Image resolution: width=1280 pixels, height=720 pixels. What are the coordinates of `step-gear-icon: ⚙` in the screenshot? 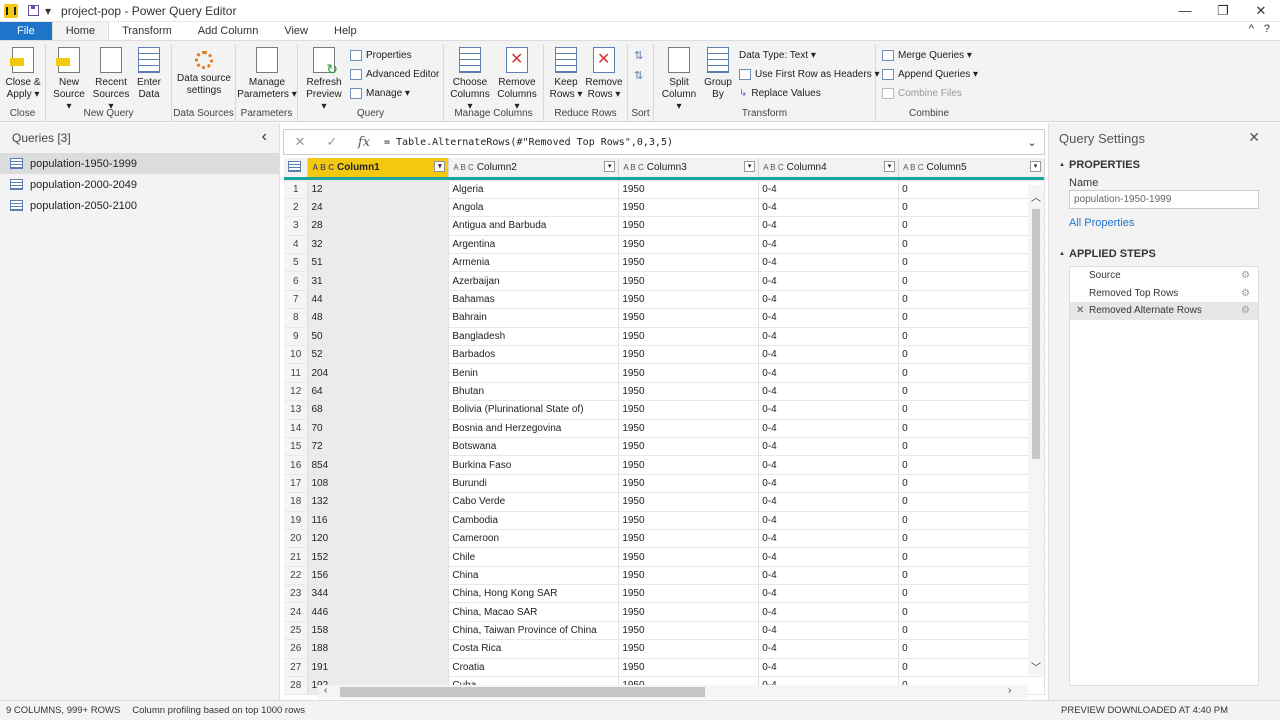 It's located at (1245, 275).